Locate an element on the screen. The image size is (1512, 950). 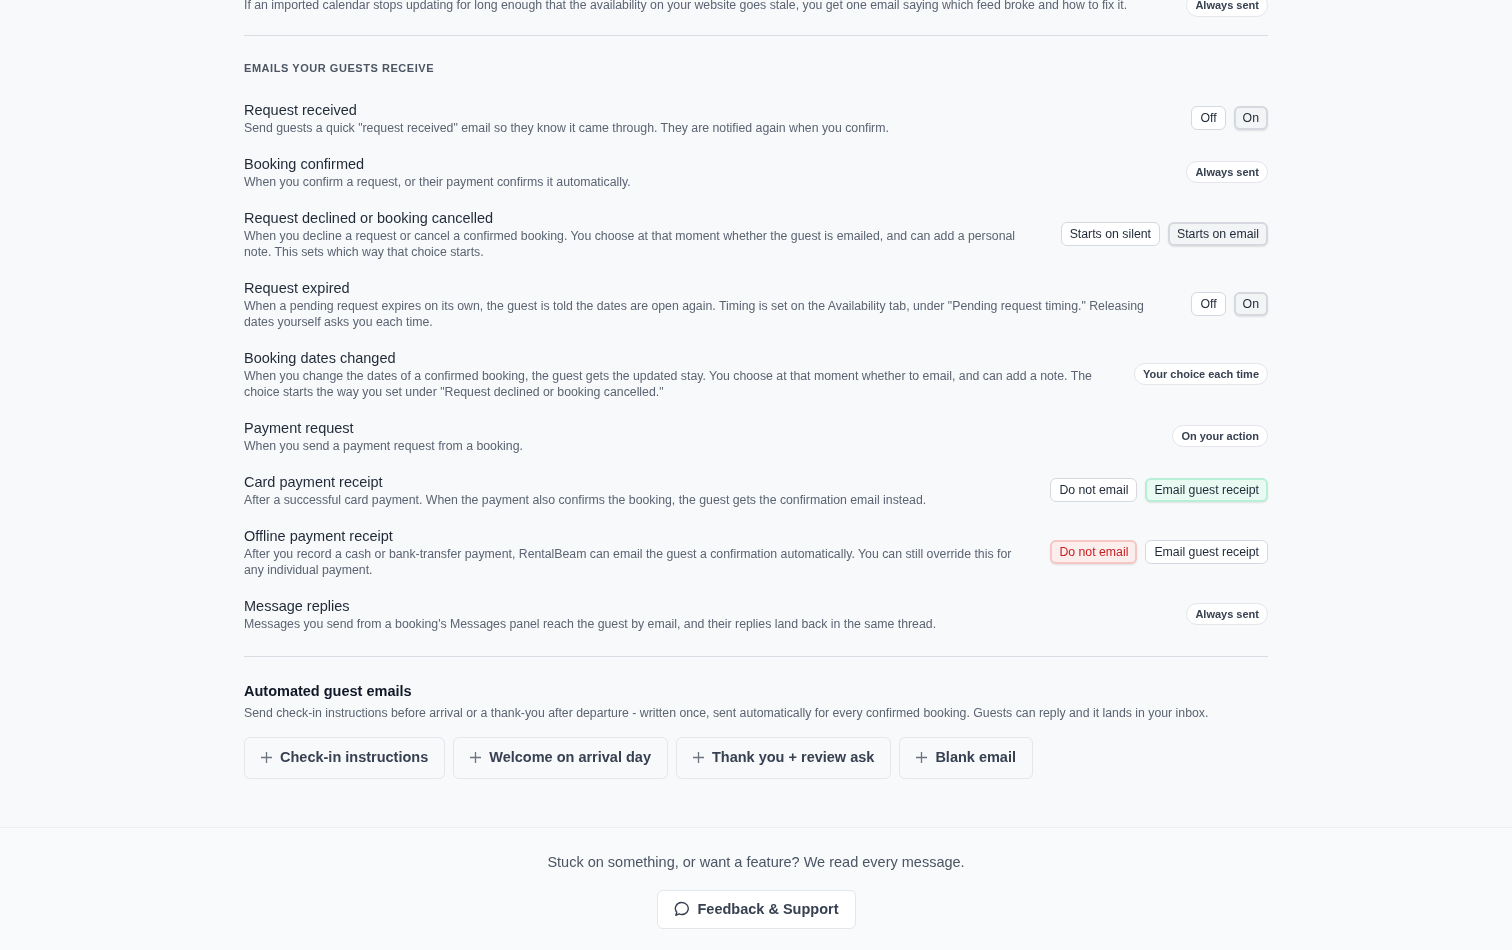
setting-title: Request declined or booking cancelled is located at coordinates (369, 218).